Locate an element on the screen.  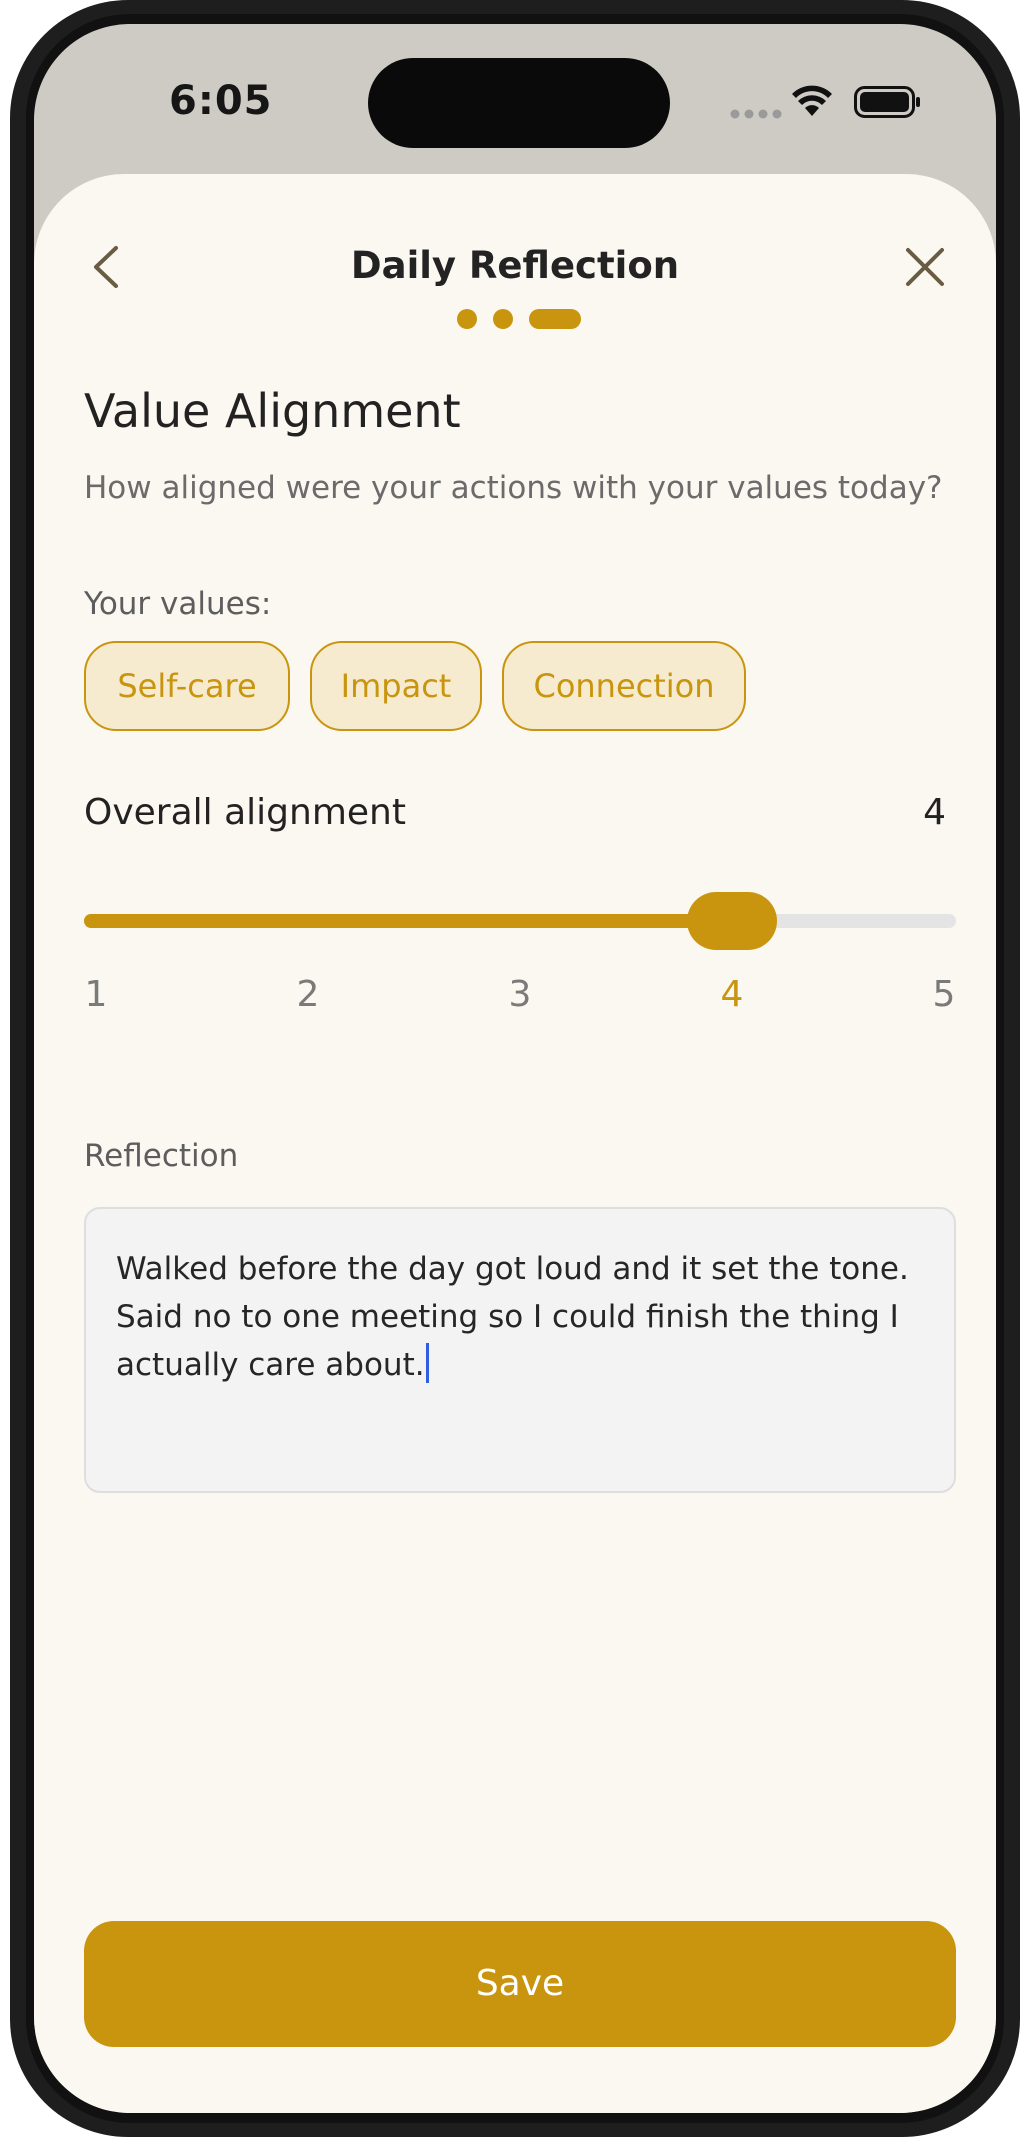
wifi-icon is located at coordinates (812, 100).